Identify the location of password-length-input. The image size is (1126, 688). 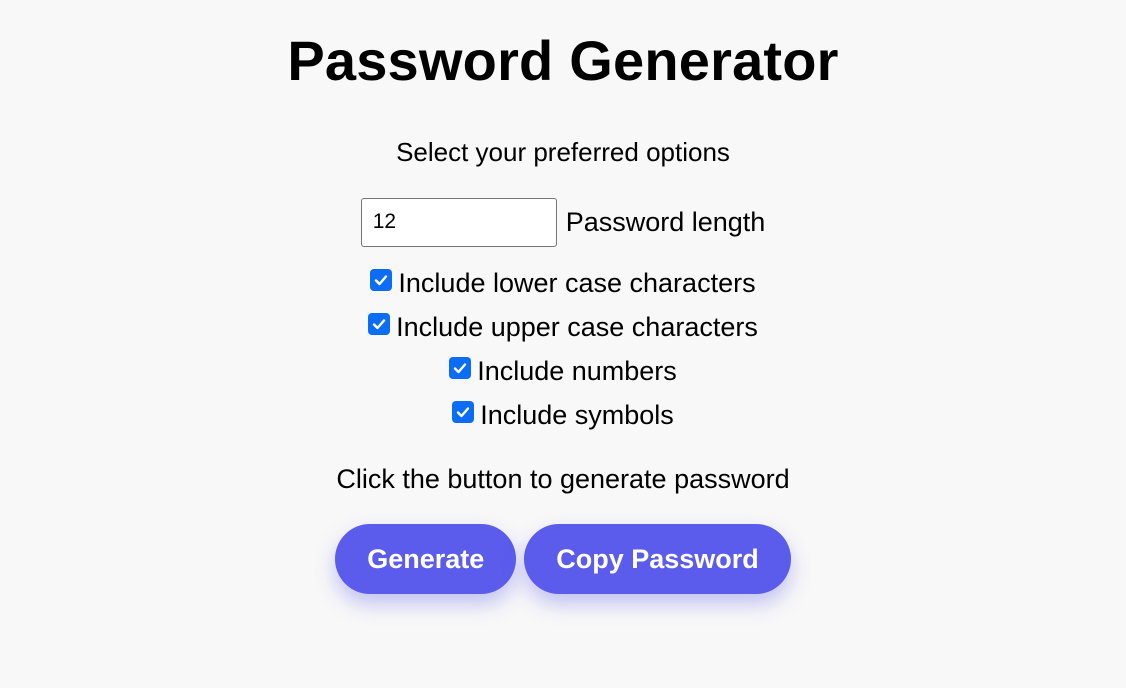
(458, 222).